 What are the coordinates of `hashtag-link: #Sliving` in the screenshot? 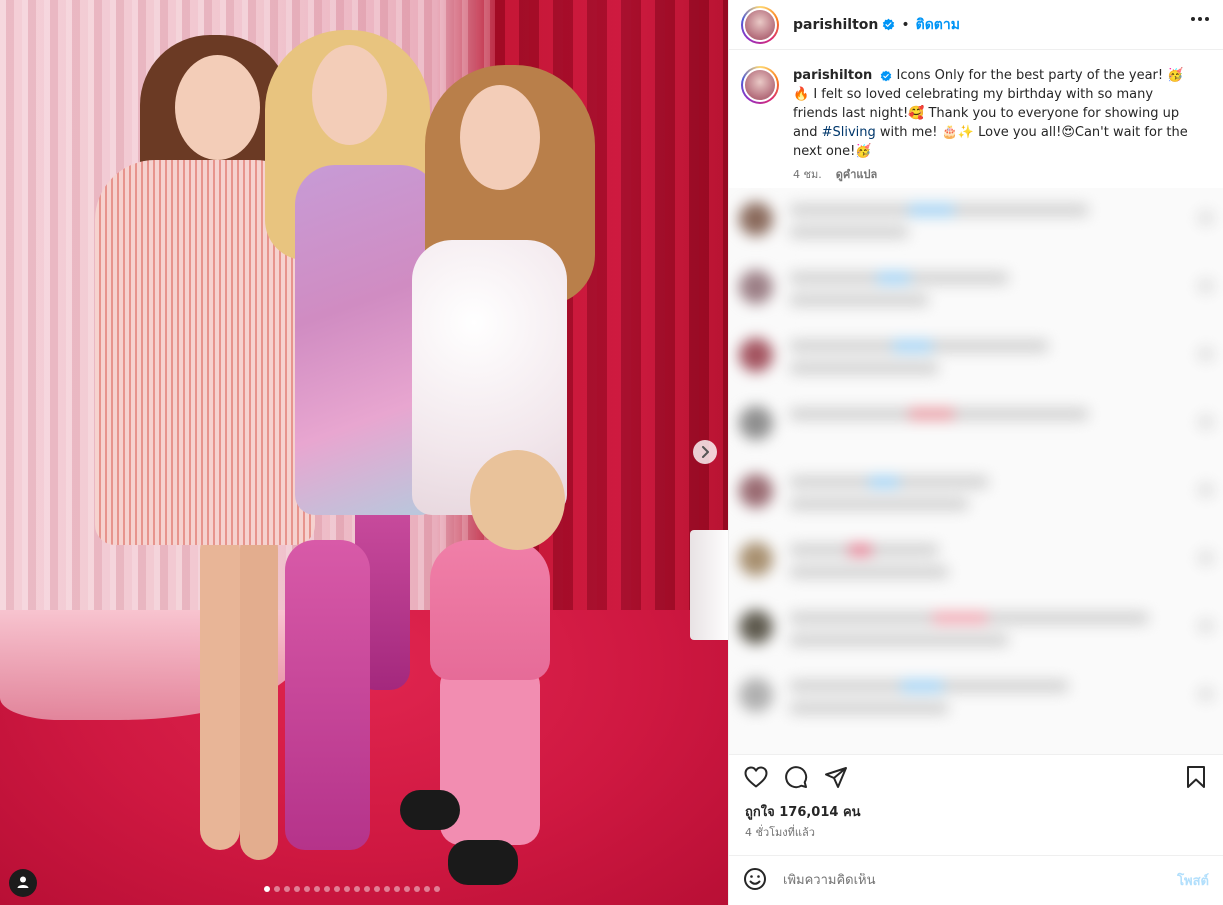 It's located at (849, 132).